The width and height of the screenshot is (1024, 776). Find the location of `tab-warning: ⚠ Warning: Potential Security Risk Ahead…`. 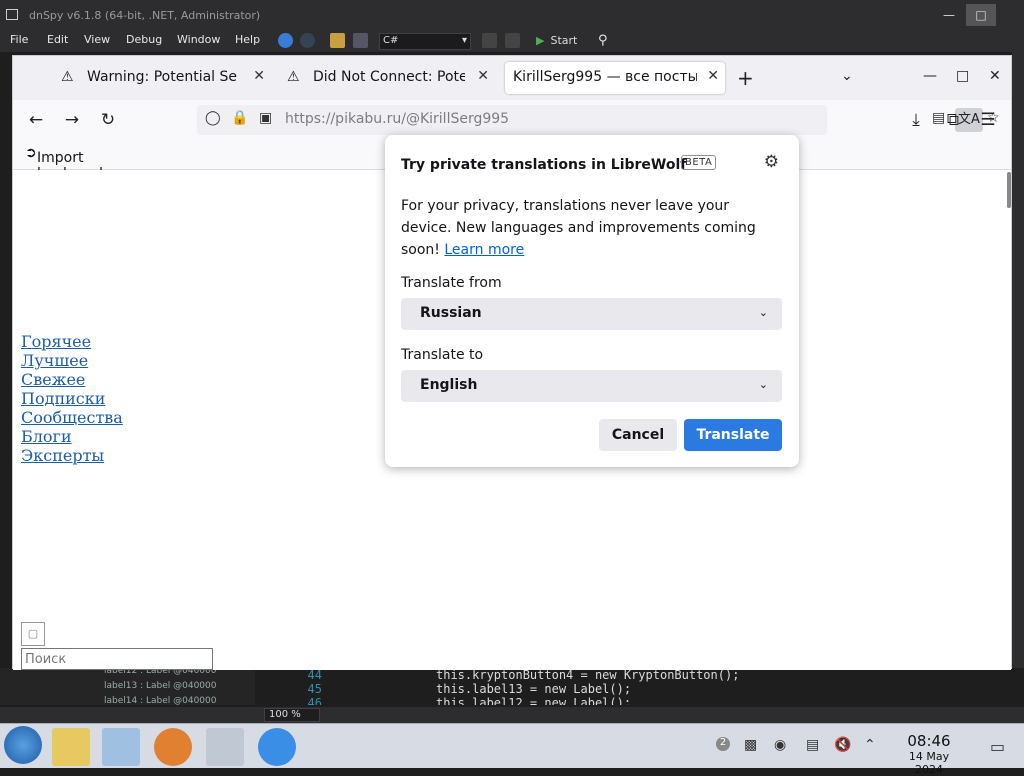

tab-warning: ⚠ Warning: Potential Security Risk Ahead… is located at coordinates (162, 78).